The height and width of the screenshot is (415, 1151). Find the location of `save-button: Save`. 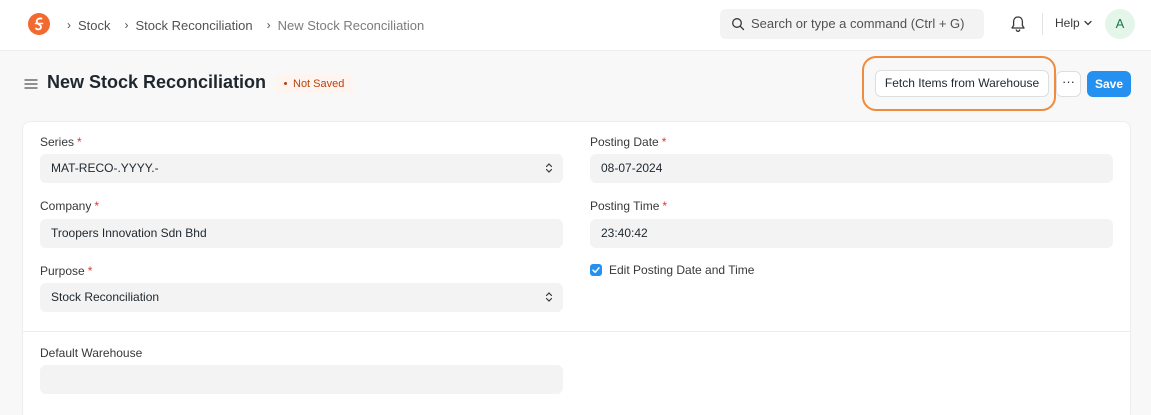

save-button: Save is located at coordinates (1109, 84).